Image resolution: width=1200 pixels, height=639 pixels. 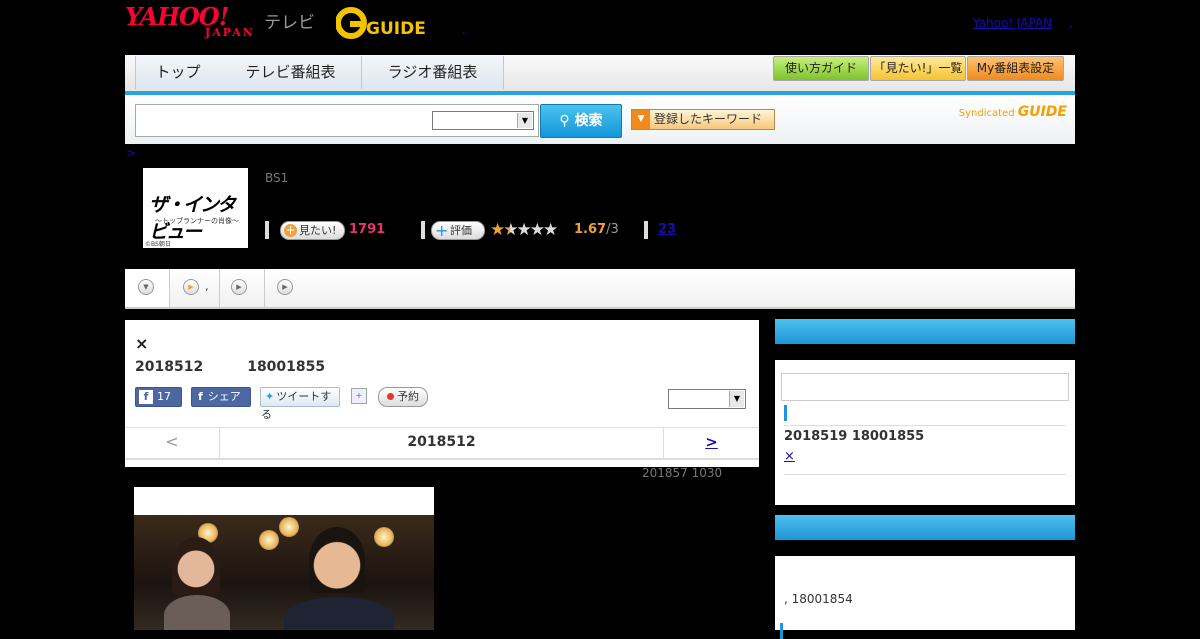 I want to click on reminder-select: ▼, so click(x=707, y=399).